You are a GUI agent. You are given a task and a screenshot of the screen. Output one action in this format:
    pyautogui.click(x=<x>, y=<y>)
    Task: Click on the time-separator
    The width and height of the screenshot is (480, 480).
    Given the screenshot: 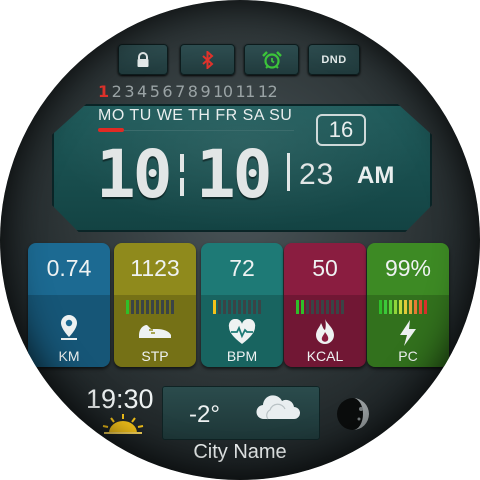 What is the action you would take?
    pyautogui.click(x=182, y=174)
    